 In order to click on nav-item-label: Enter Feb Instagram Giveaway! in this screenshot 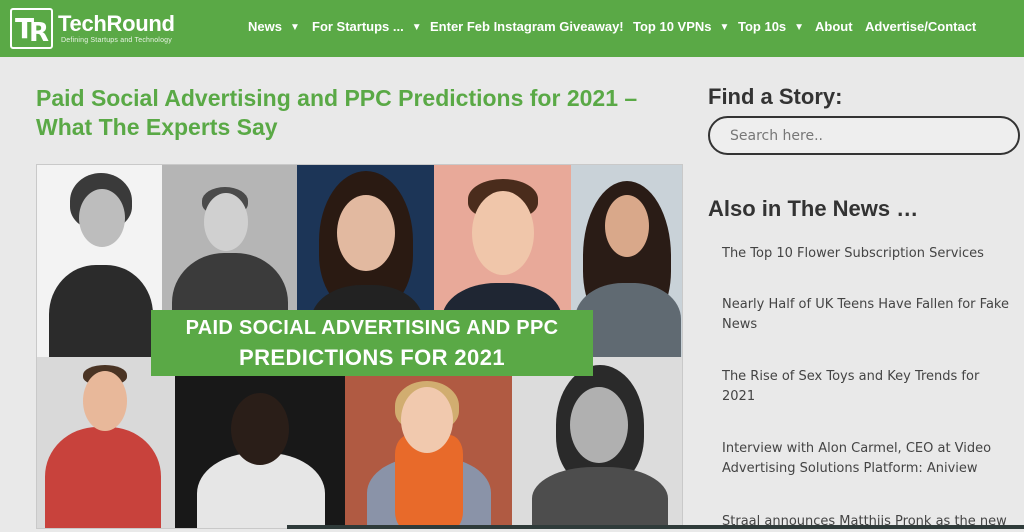, I will do `click(527, 26)`.